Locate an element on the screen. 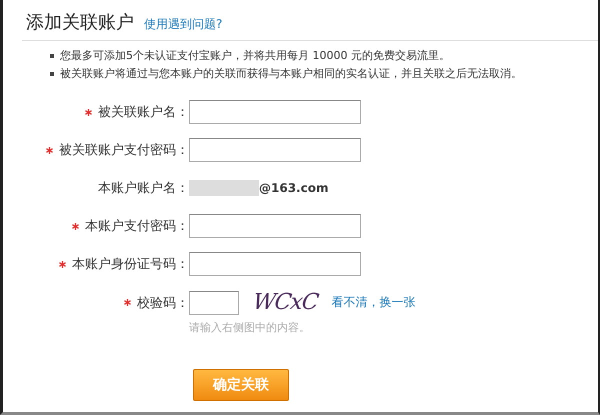  field-label: 校验码： is located at coordinates (163, 303).